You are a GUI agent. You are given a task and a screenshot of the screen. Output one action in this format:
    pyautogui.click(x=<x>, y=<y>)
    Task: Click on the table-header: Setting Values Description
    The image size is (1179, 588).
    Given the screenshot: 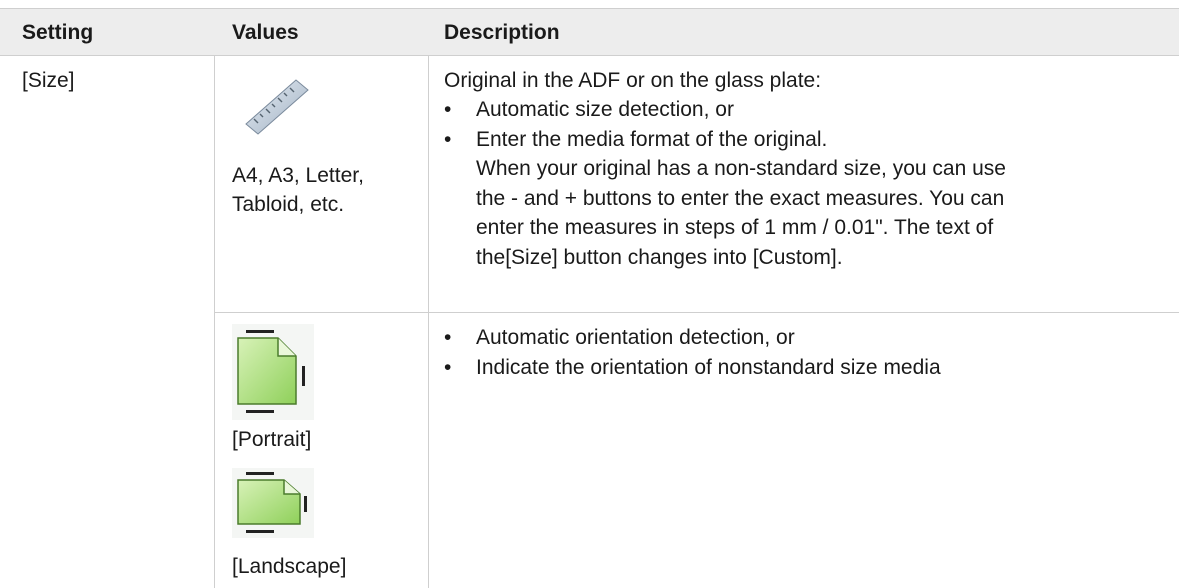 What is the action you would take?
    pyautogui.click(x=589, y=32)
    